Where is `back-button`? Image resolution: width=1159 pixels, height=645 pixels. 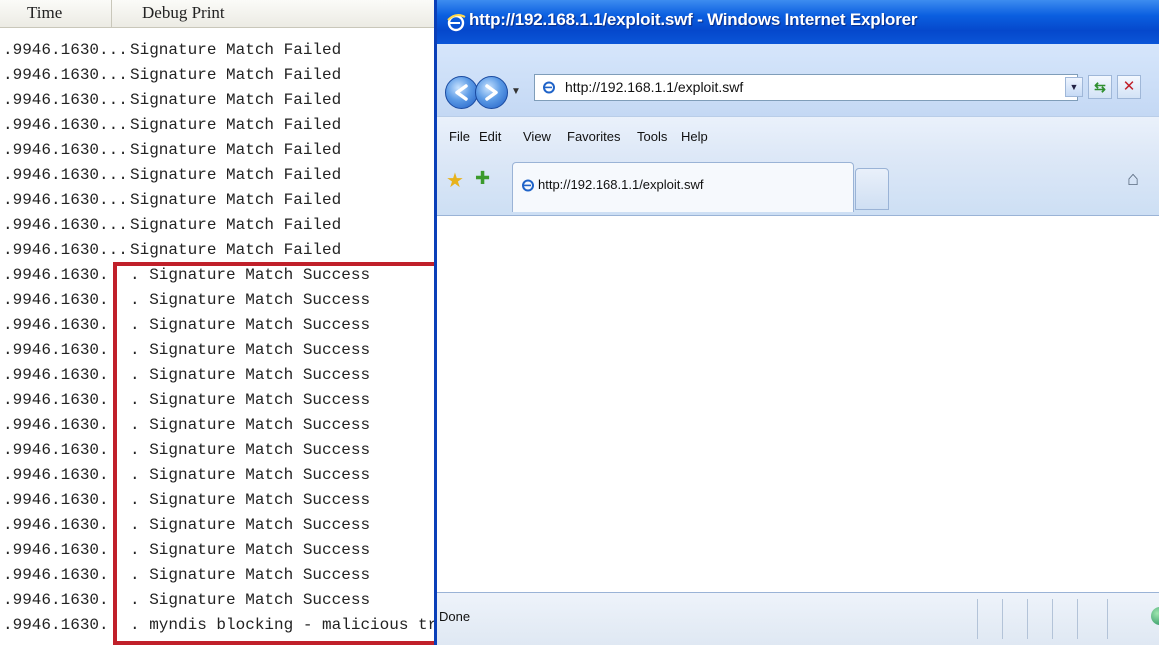 back-button is located at coordinates (461, 92).